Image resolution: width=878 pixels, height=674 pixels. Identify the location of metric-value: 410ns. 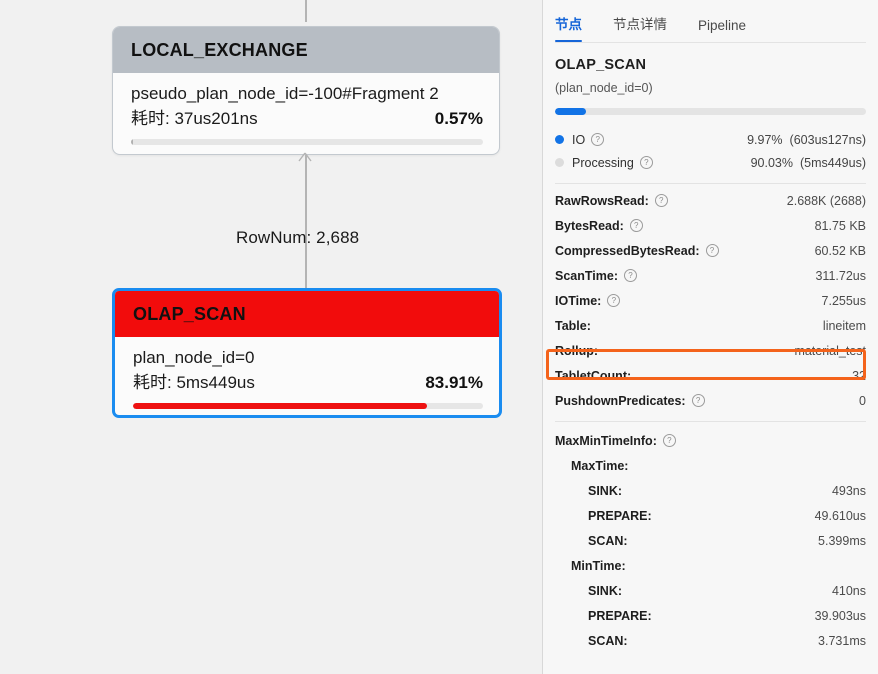
(848, 590).